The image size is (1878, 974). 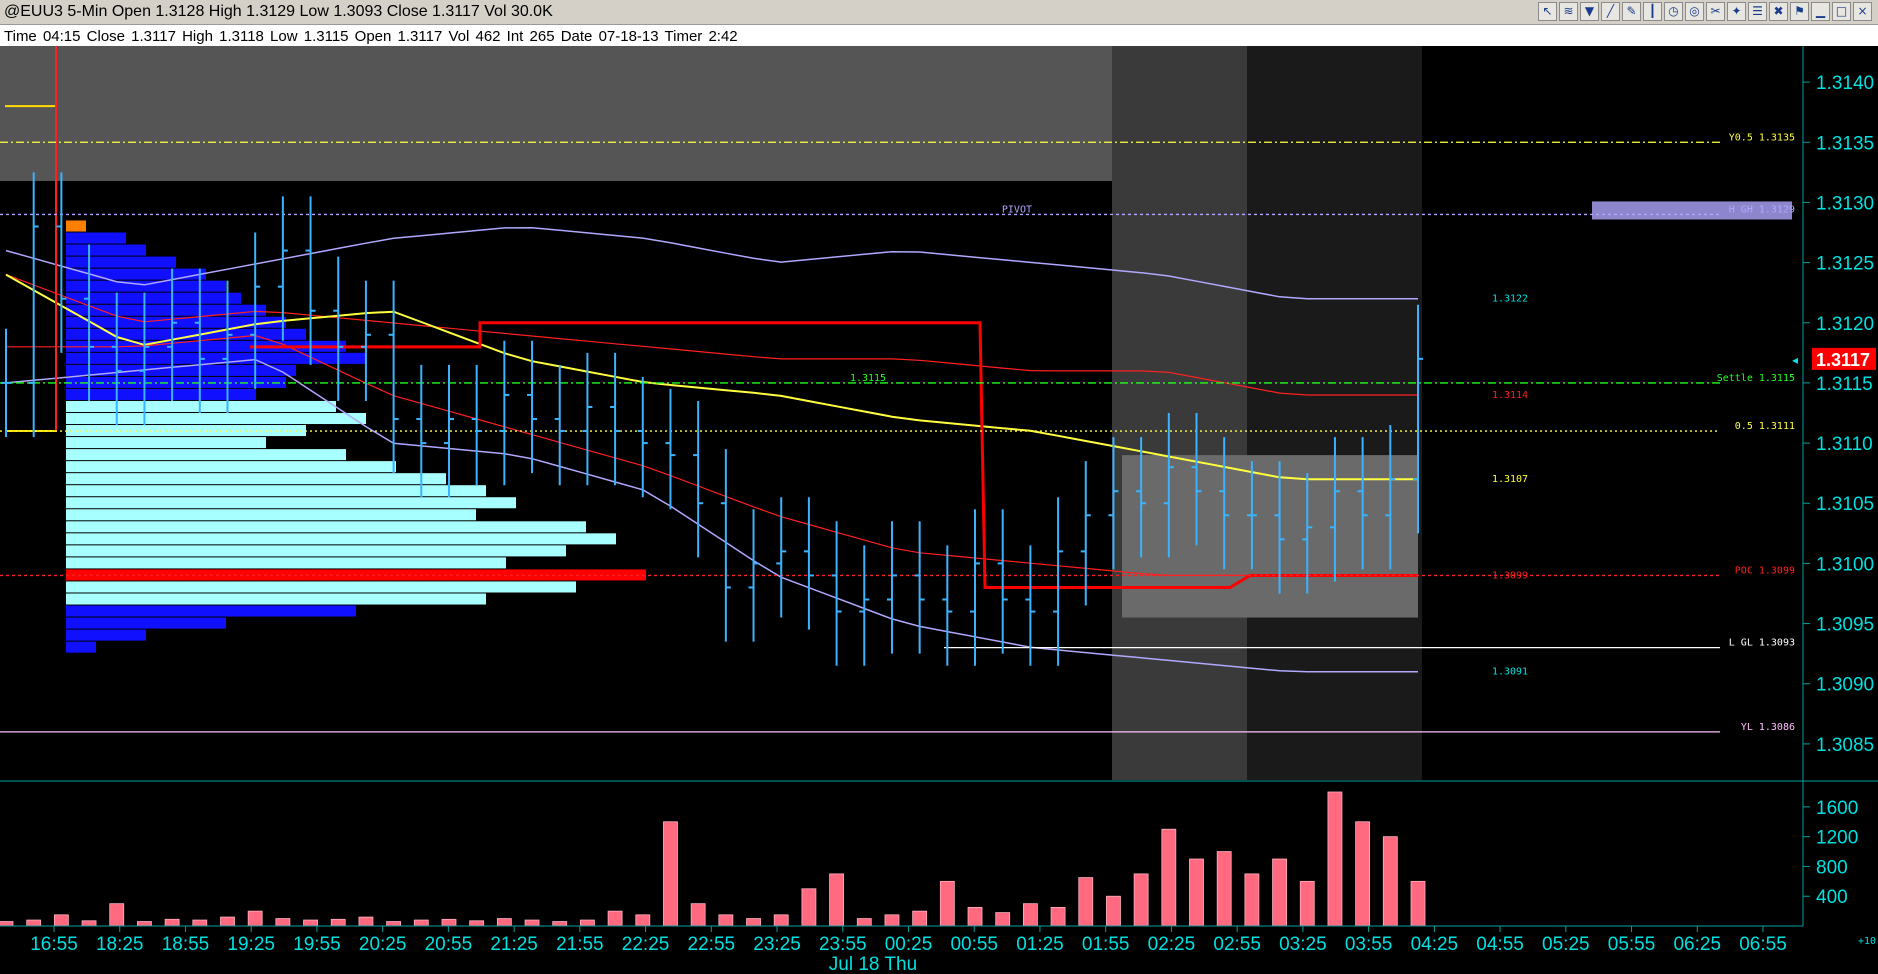 I want to click on price-tick-label: 1.3115, so click(x=1844, y=384).